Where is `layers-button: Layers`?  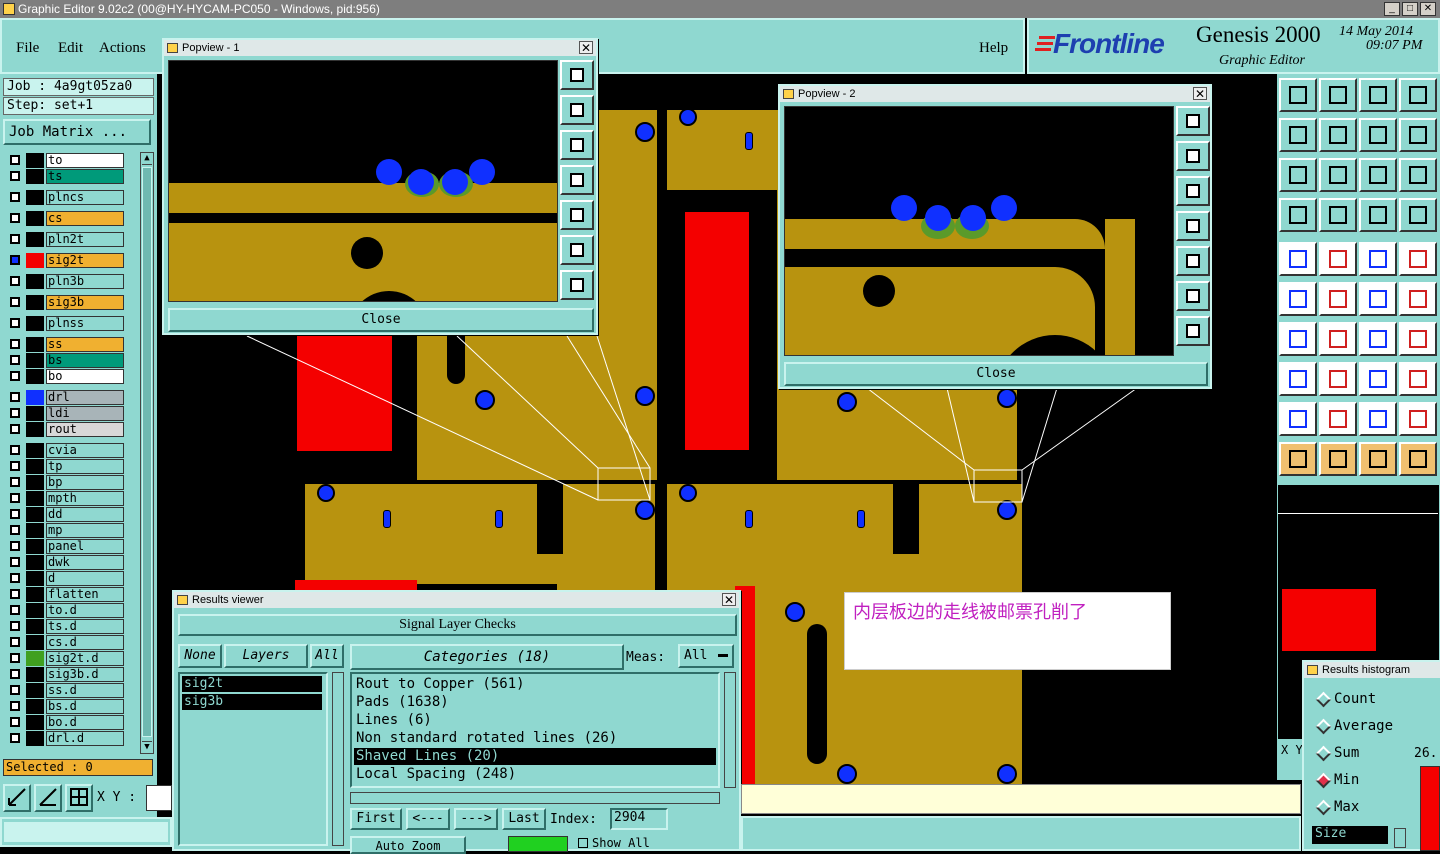 layers-button: Layers is located at coordinates (266, 656).